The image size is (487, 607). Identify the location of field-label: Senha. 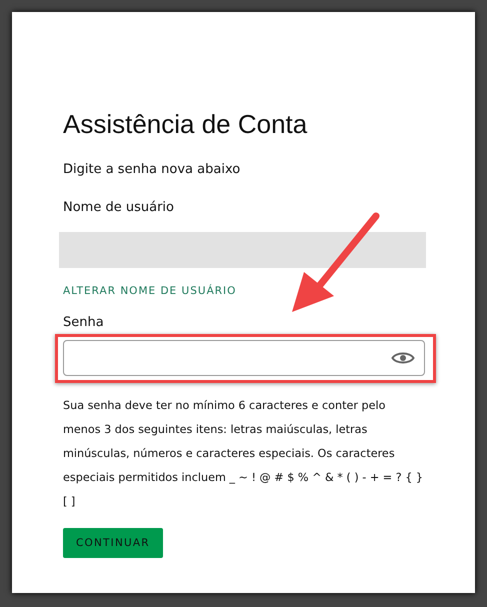
(84, 322).